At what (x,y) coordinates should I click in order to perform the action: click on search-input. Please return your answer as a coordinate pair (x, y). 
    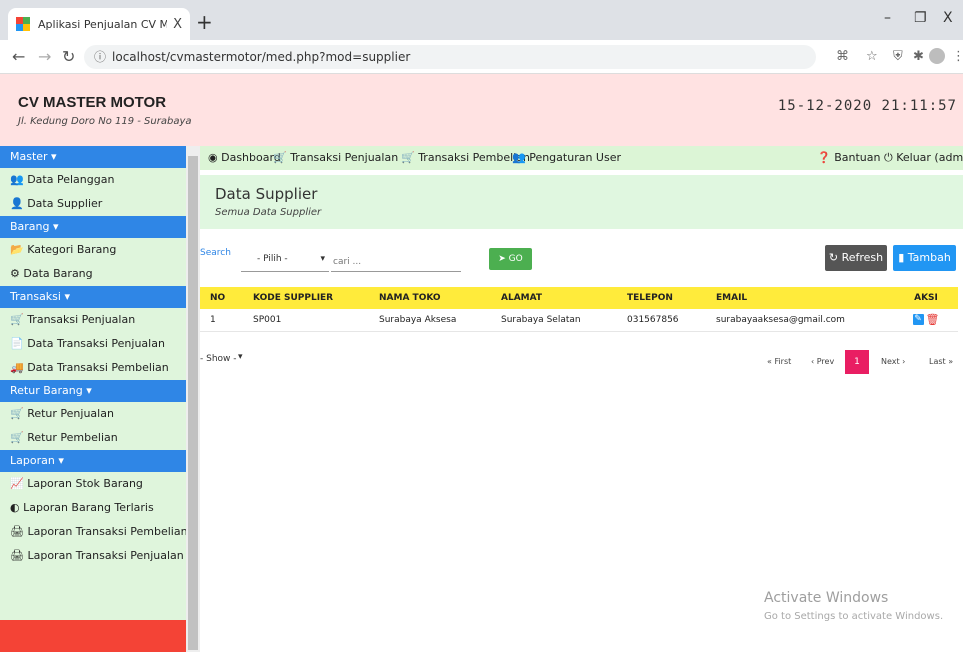
    Looking at the image, I should click on (396, 260).